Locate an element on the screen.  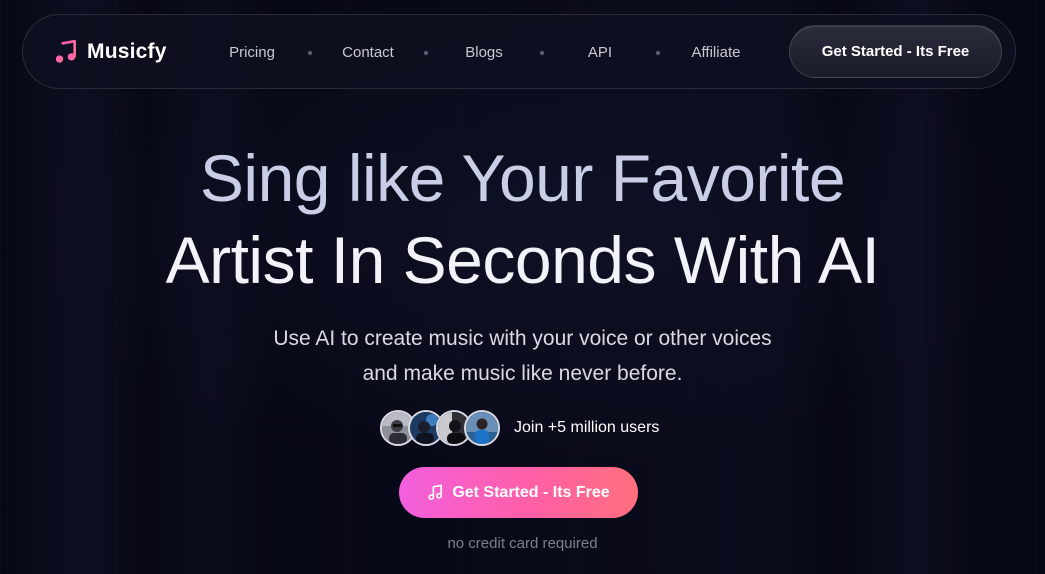
nav-link-api: API is located at coordinates (600, 52).